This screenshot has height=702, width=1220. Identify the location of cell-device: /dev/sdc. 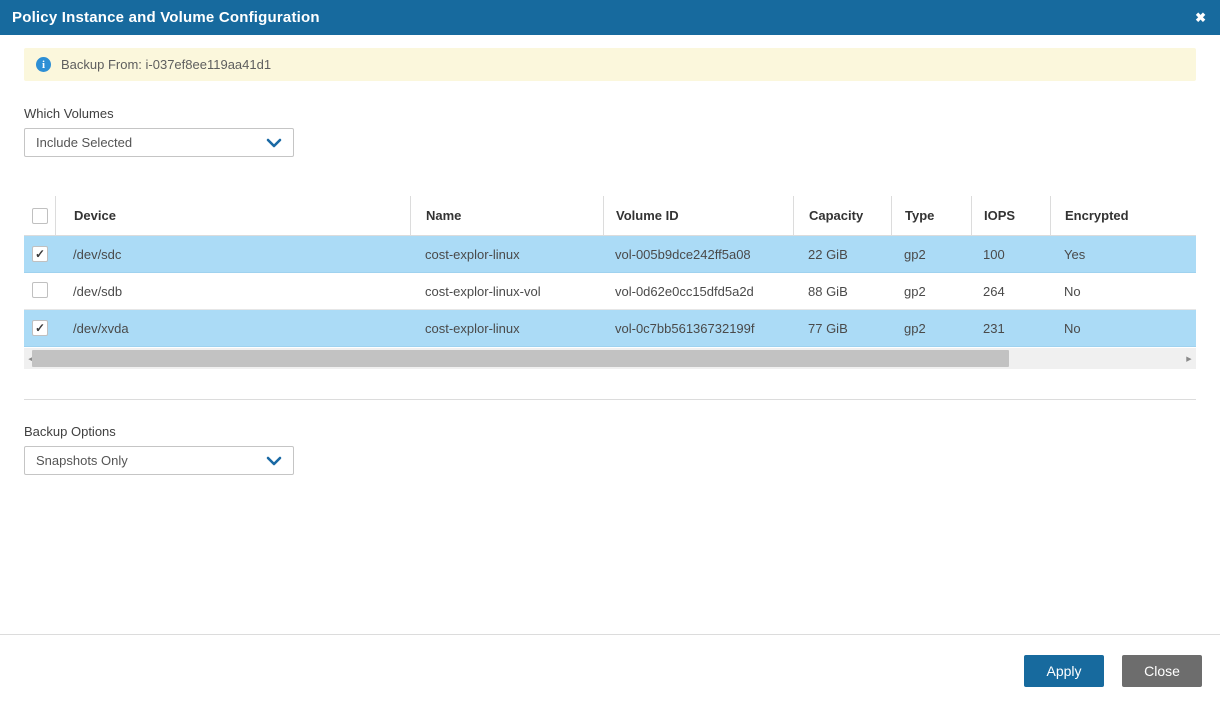
(97, 254).